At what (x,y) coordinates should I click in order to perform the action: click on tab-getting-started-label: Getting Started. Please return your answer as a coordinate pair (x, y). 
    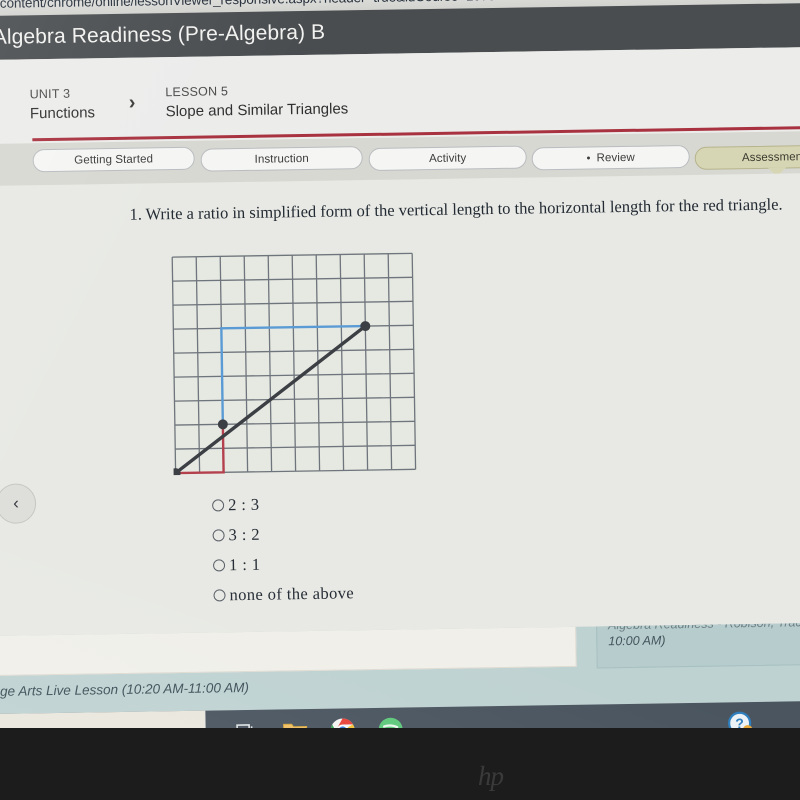
    Looking at the image, I should click on (114, 159).